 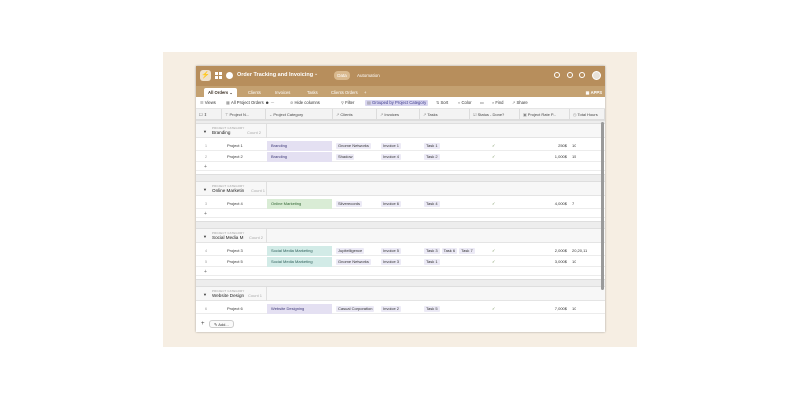 I want to click on col-clients: ↗Clients, so click(x=355, y=114).